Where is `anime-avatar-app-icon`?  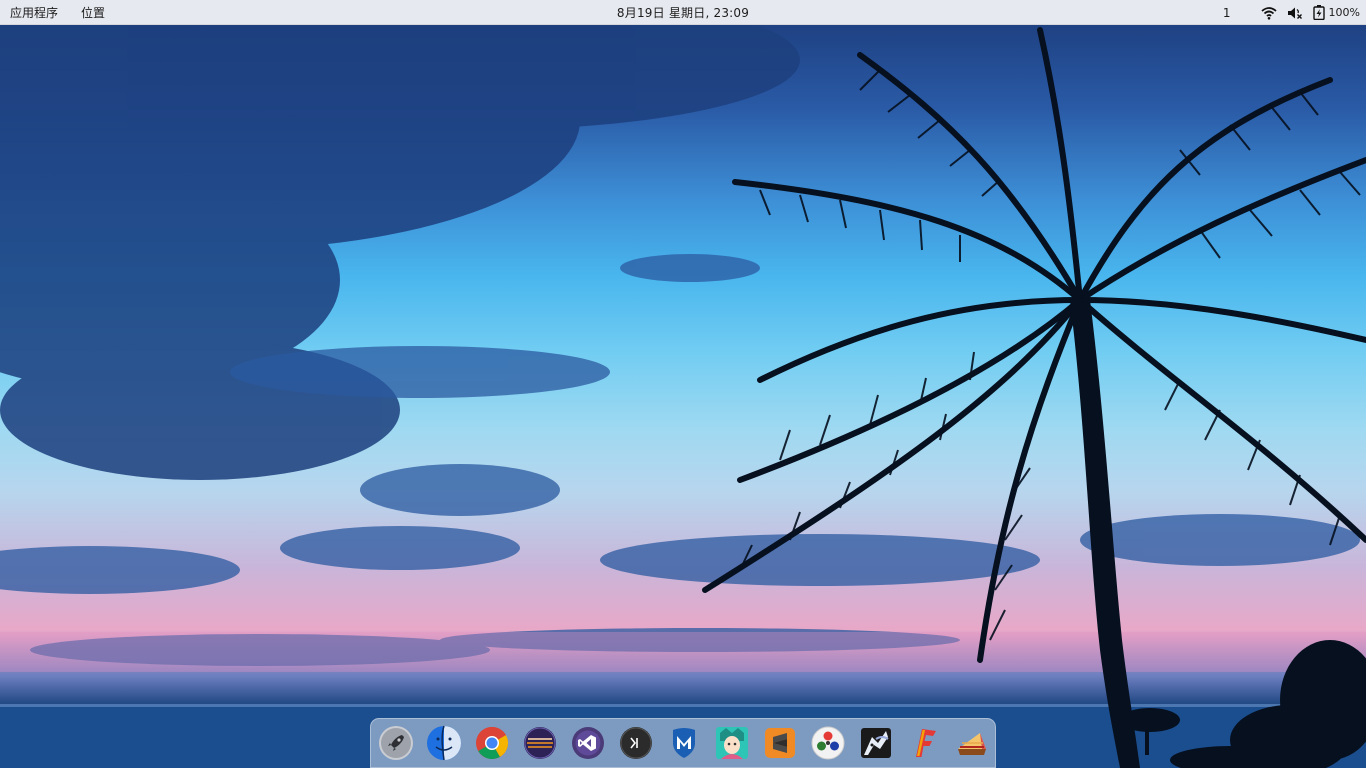 anime-avatar-app-icon is located at coordinates (732, 743).